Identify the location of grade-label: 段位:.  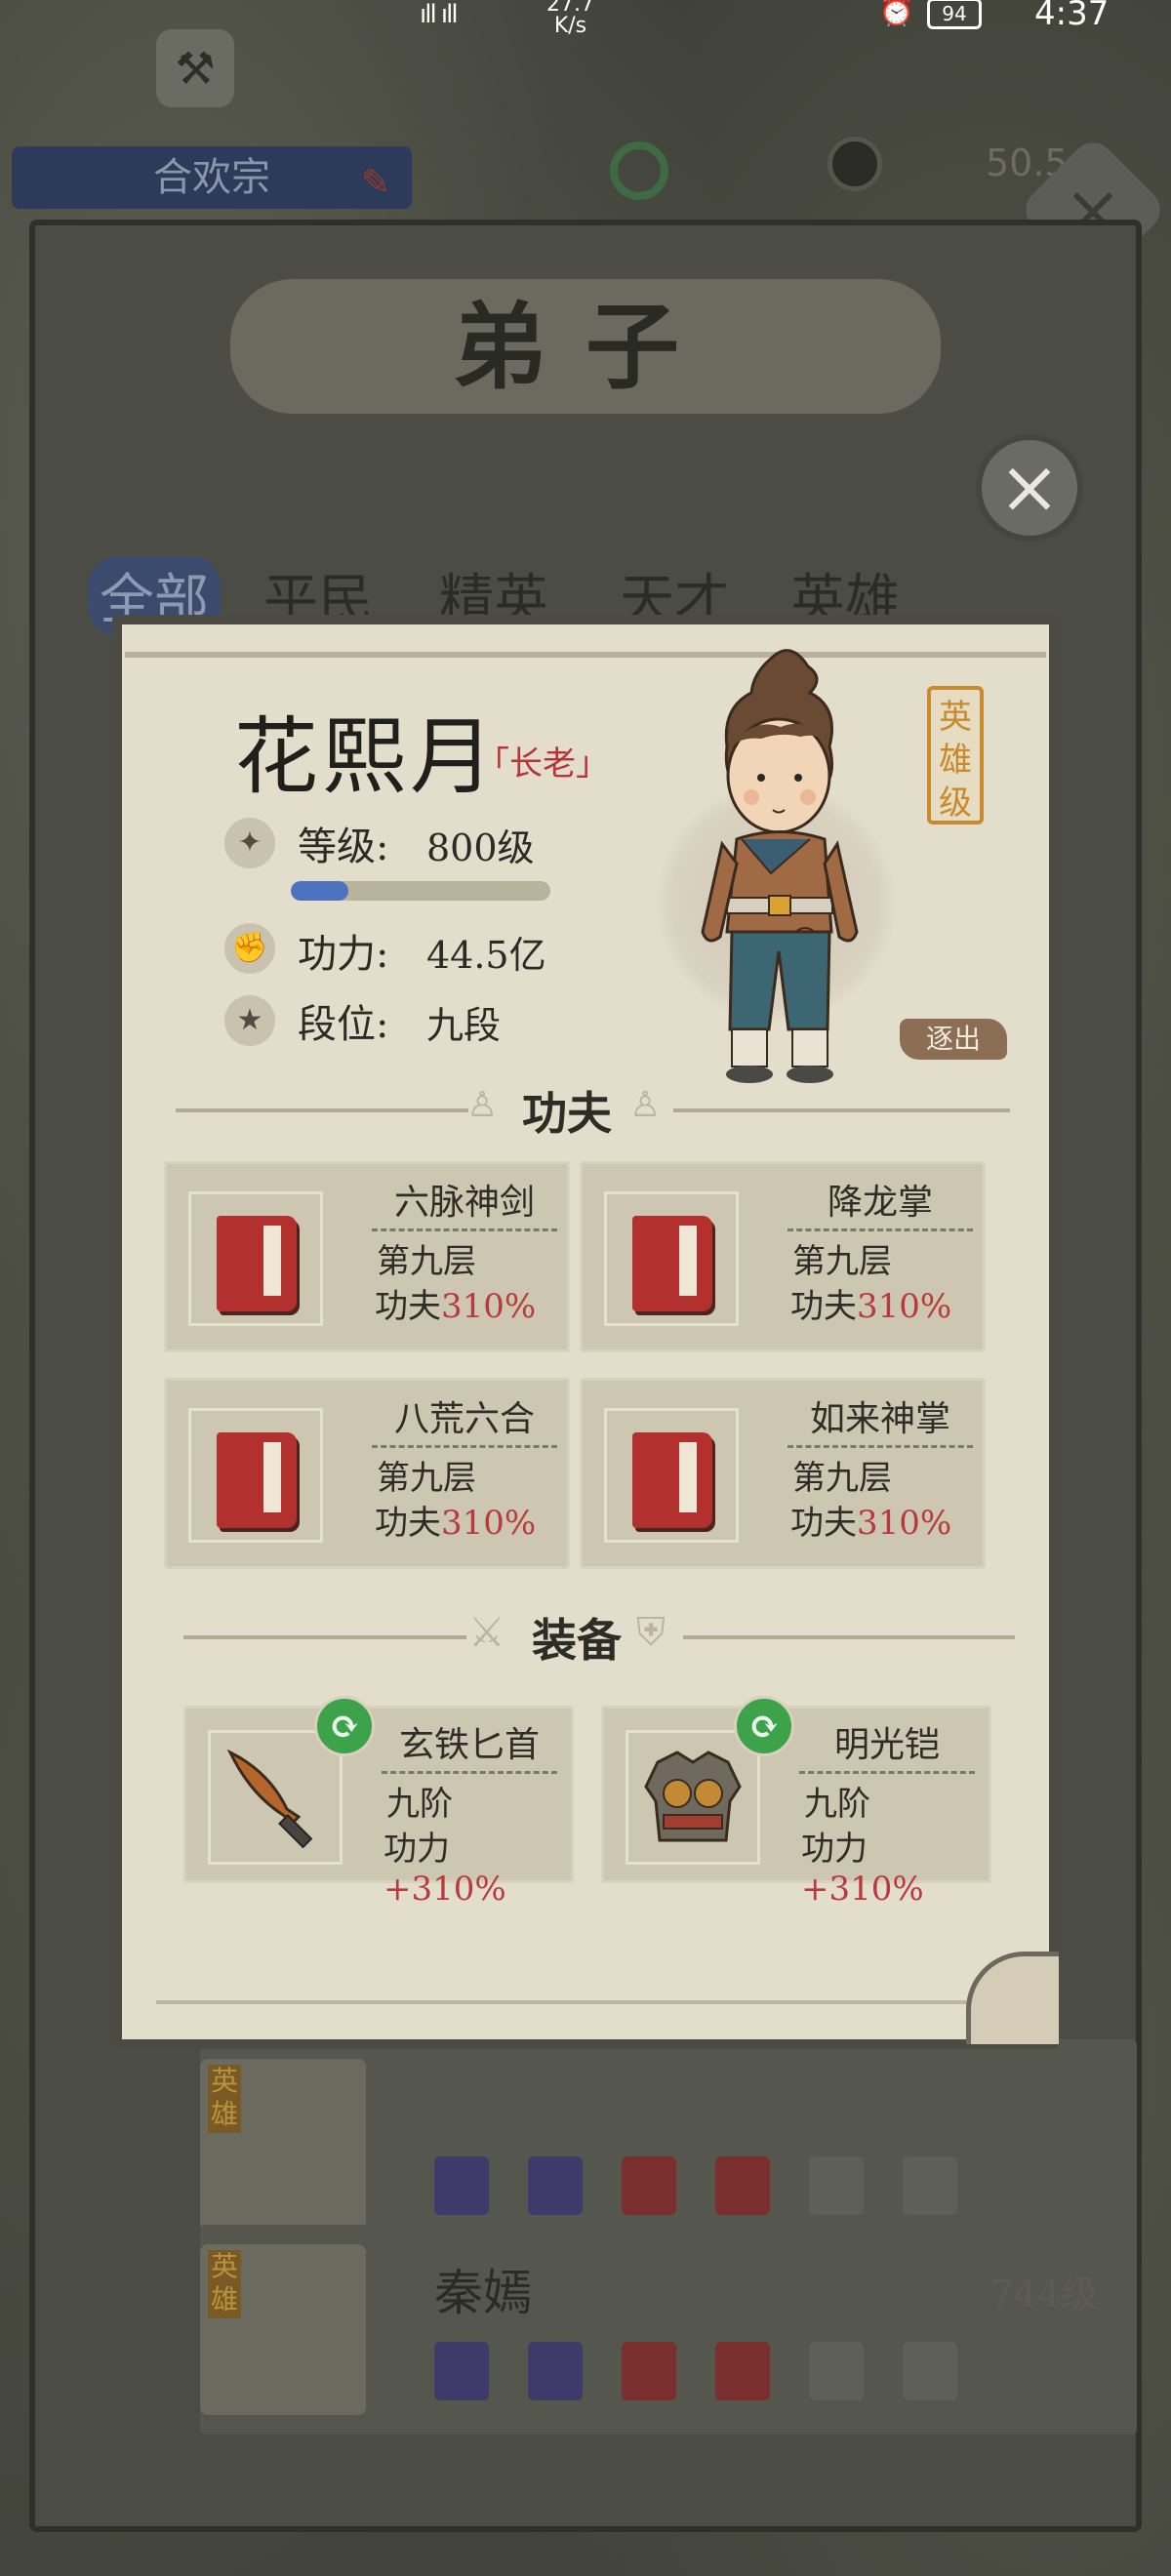
(343, 1024).